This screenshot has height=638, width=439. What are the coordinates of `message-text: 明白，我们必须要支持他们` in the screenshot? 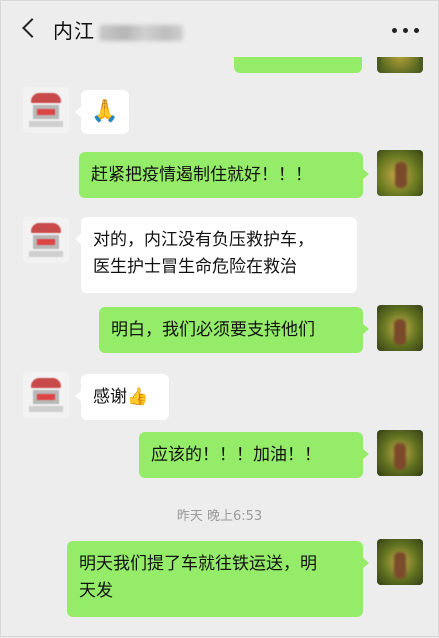 It's located at (213, 330).